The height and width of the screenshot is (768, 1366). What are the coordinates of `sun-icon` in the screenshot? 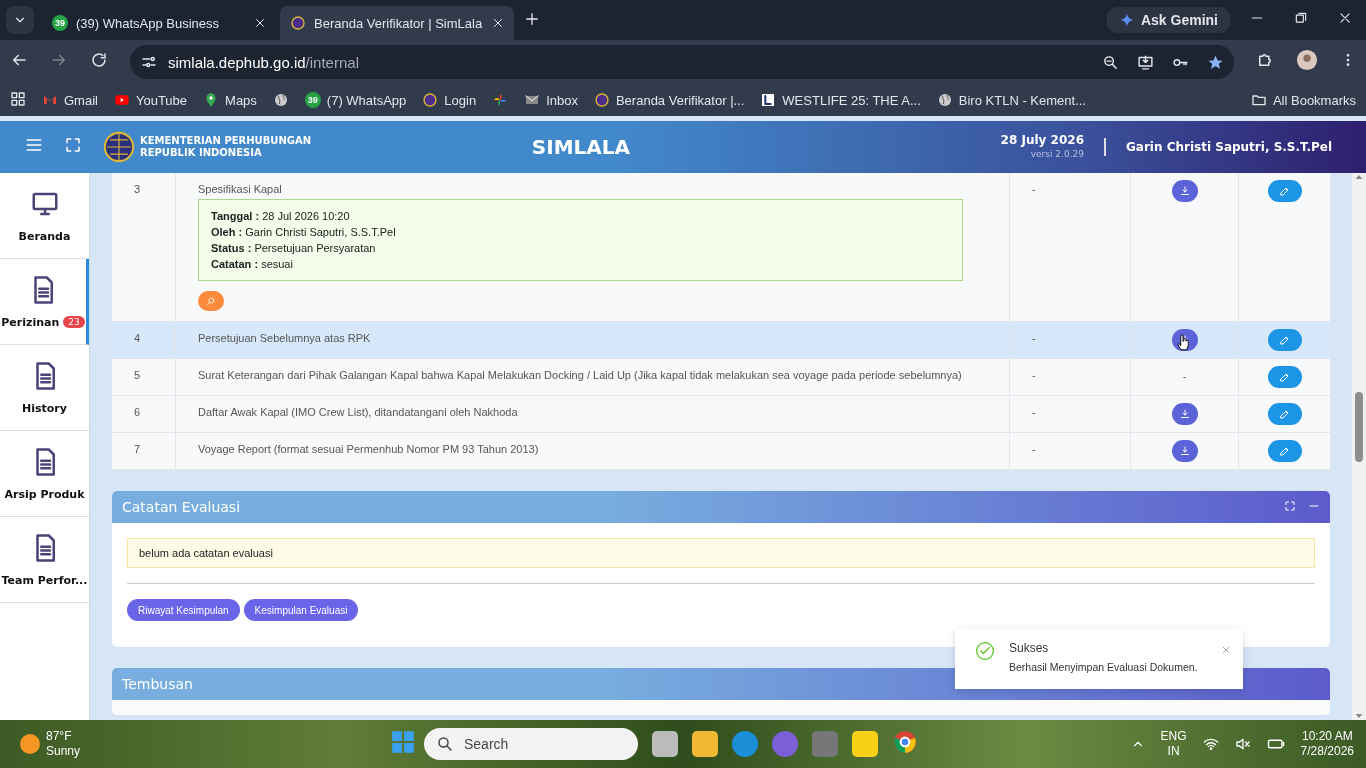 It's located at (30, 744).